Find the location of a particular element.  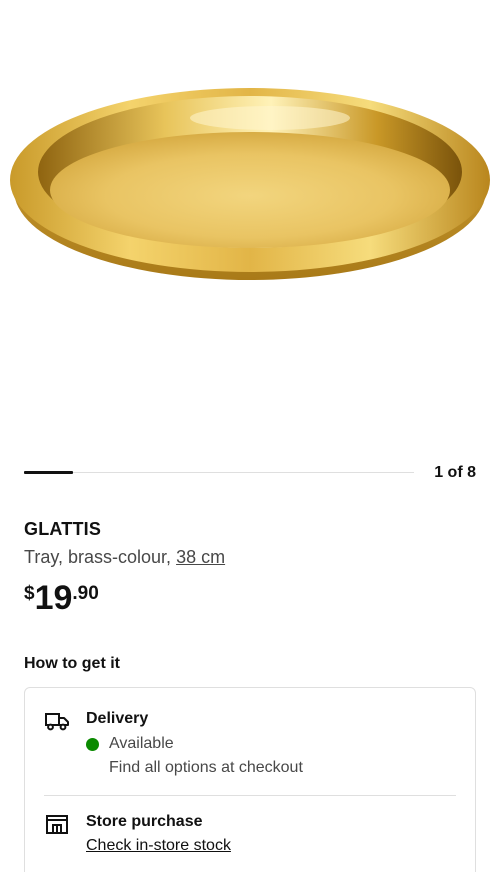

product-description: Tray, brass-colour, 38 cm is located at coordinates (124, 557).